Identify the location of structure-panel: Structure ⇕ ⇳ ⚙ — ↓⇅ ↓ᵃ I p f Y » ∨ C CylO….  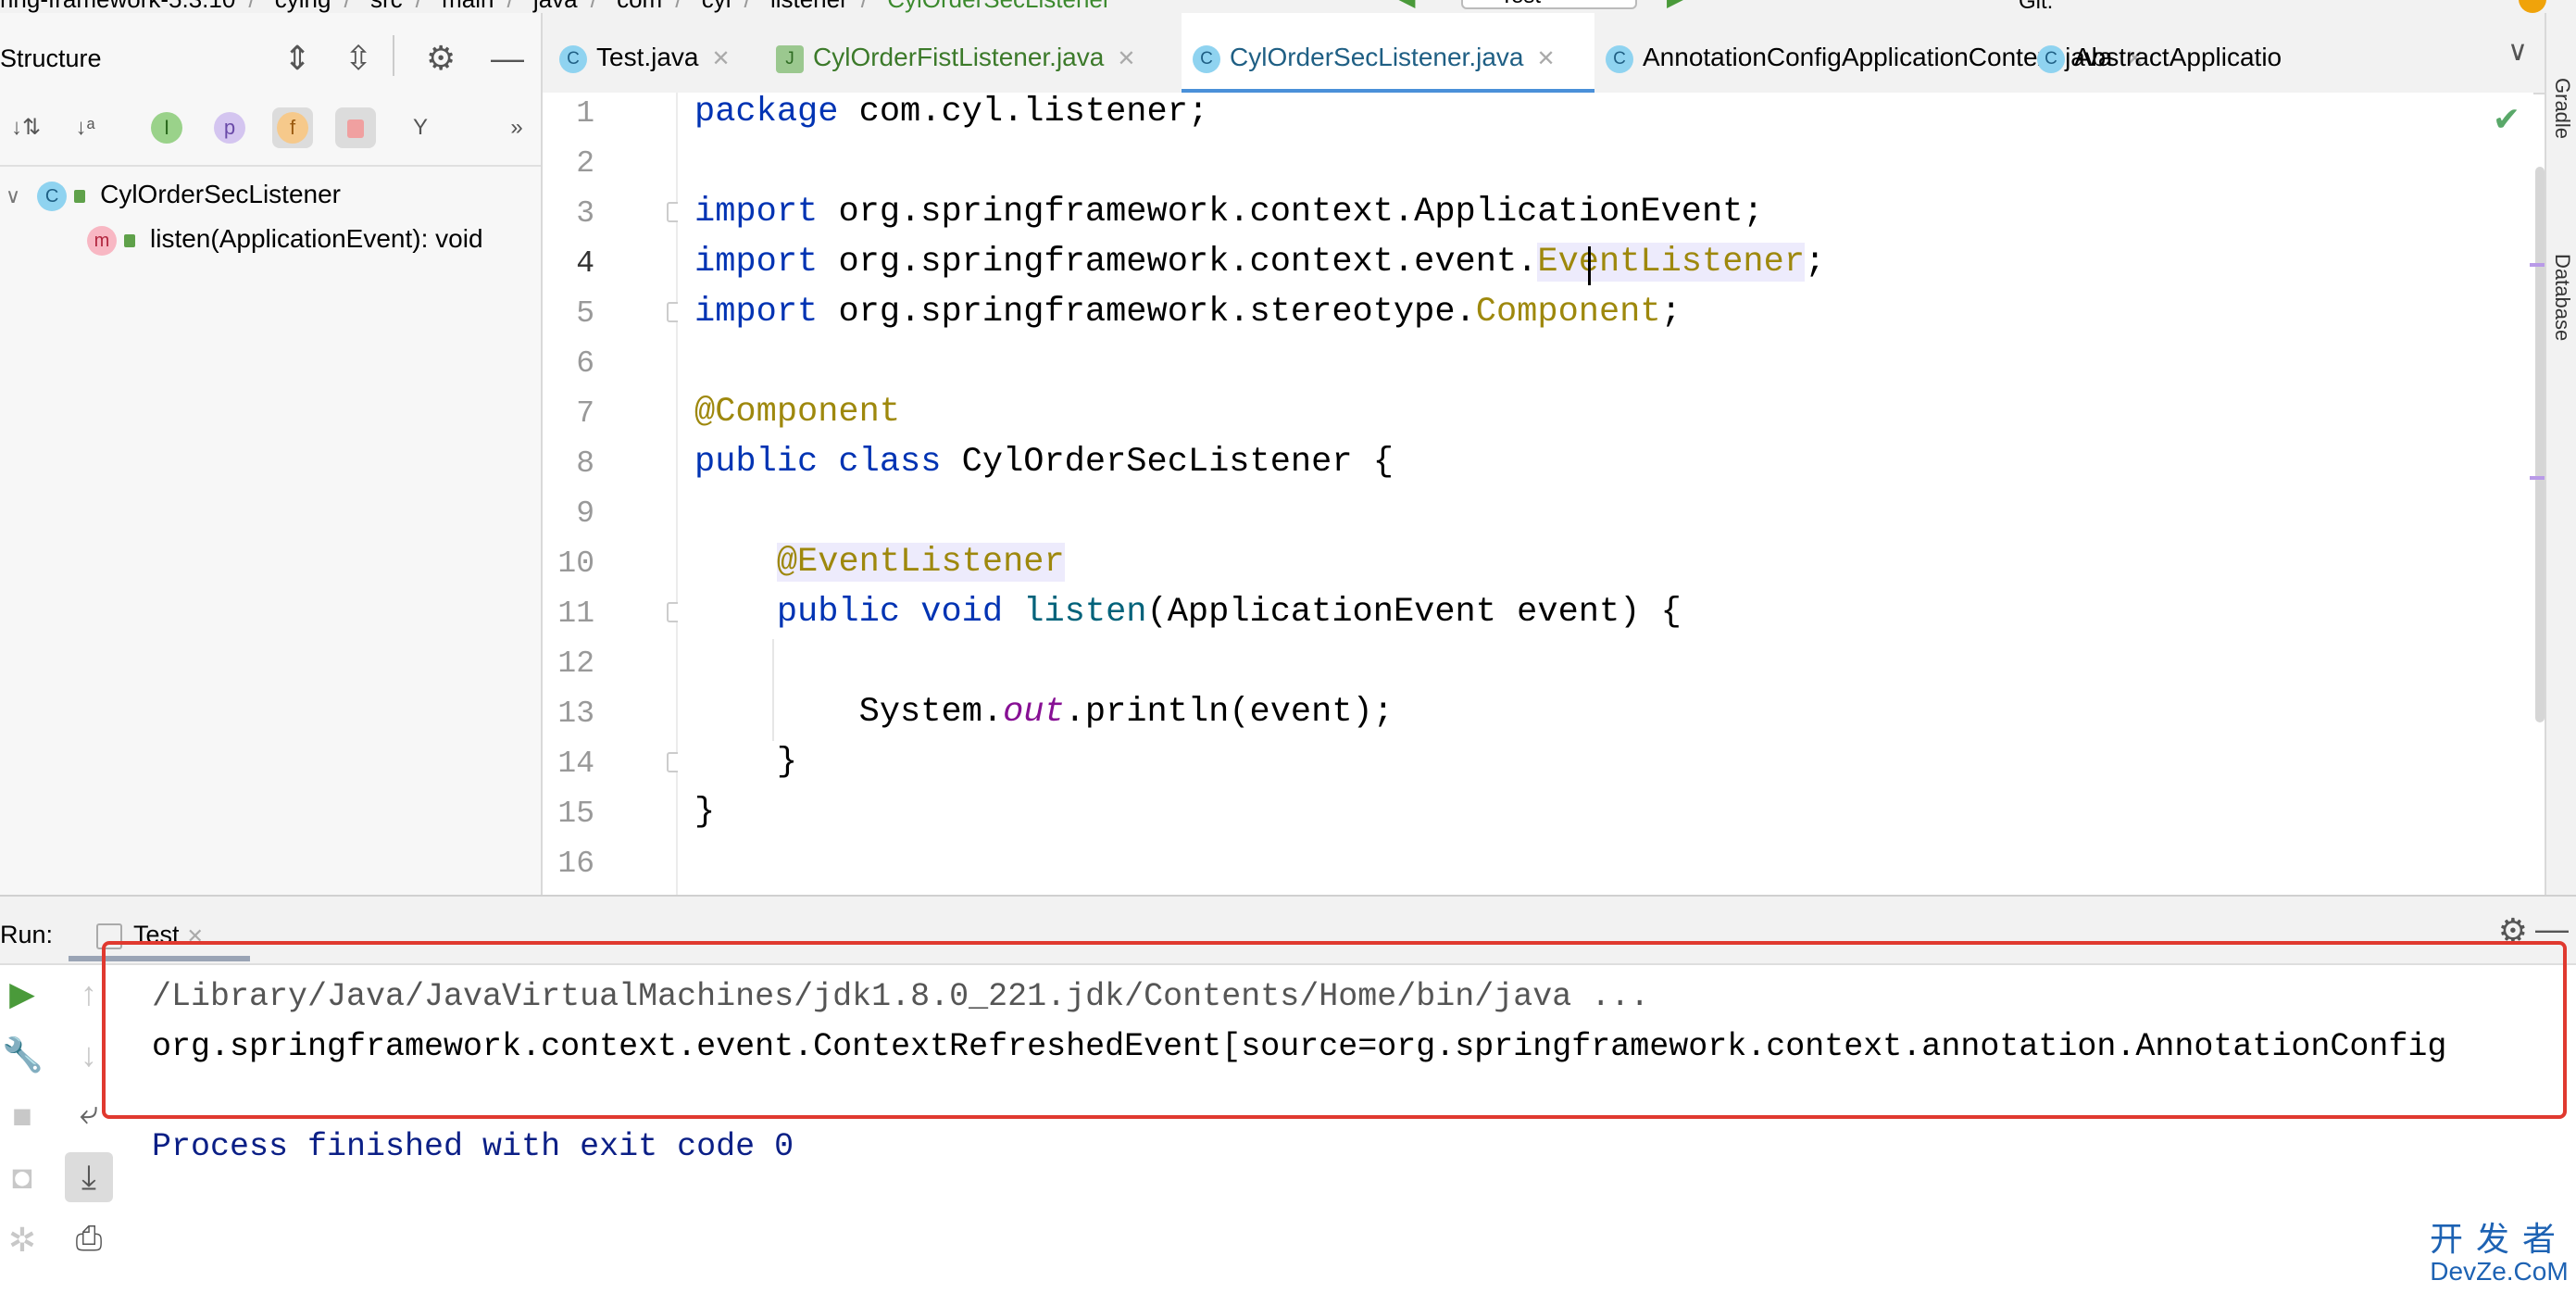
(272, 454).